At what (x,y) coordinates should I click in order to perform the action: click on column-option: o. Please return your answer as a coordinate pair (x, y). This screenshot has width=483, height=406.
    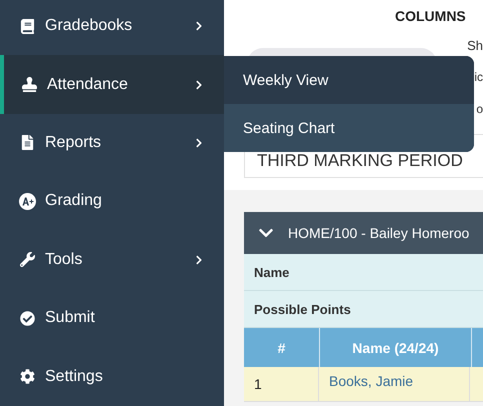
    Looking at the image, I should click on (479, 109).